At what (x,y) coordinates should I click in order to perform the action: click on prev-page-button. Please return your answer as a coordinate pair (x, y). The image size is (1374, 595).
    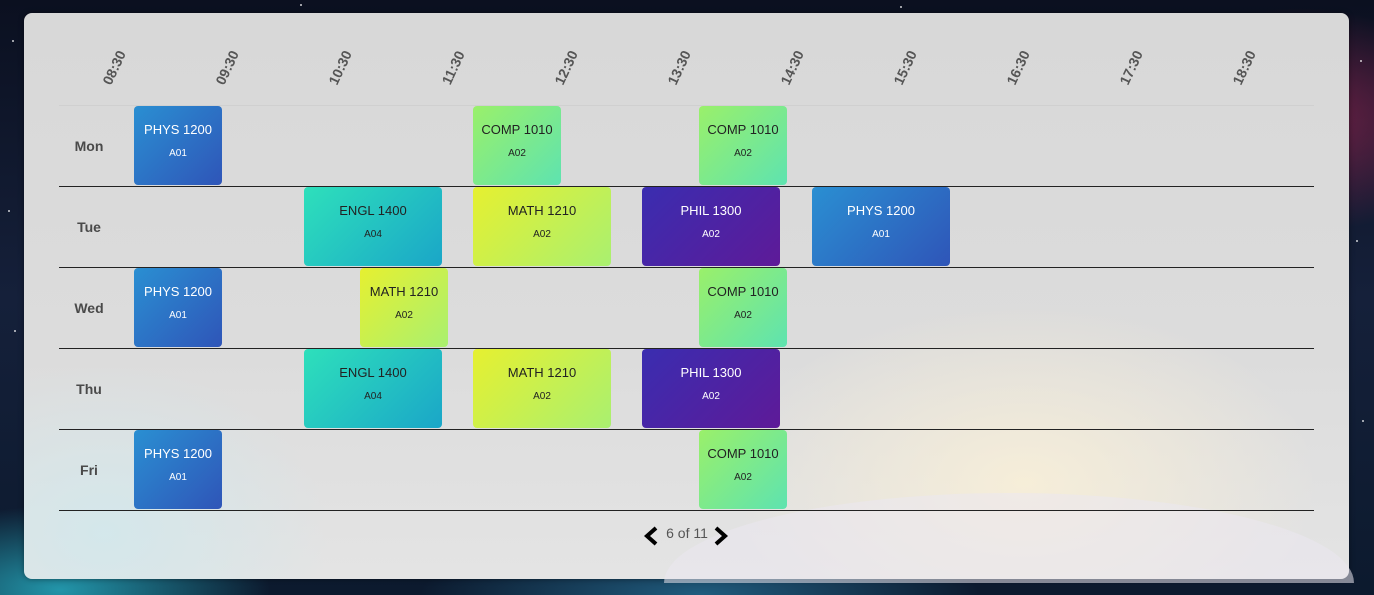
    Looking at the image, I should click on (652, 536).